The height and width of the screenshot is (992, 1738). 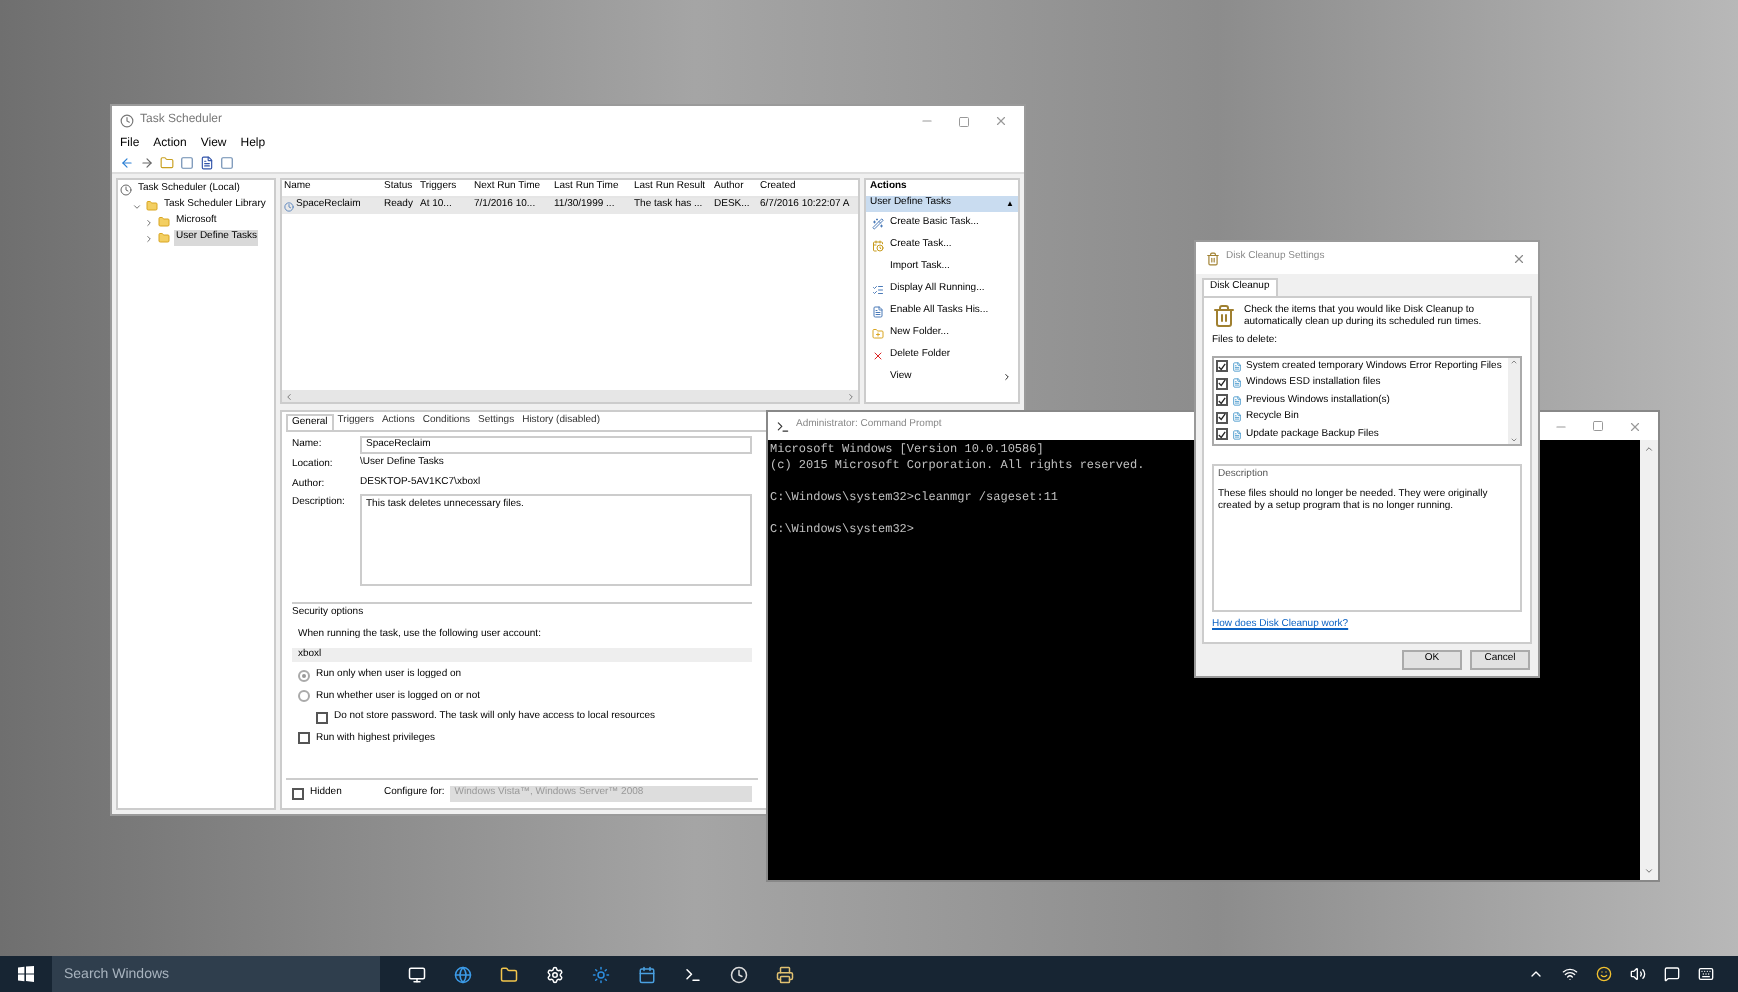 I want to click on document-icon, so click(x=878, y=311).